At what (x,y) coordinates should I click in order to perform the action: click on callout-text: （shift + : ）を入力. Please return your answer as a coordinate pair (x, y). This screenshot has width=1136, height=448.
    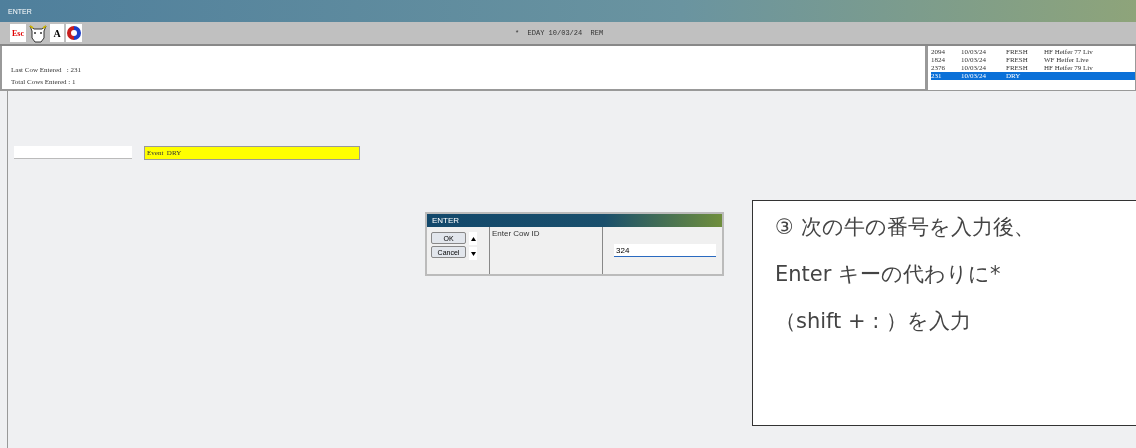
    Looking at the image, I should click on (874, 321).